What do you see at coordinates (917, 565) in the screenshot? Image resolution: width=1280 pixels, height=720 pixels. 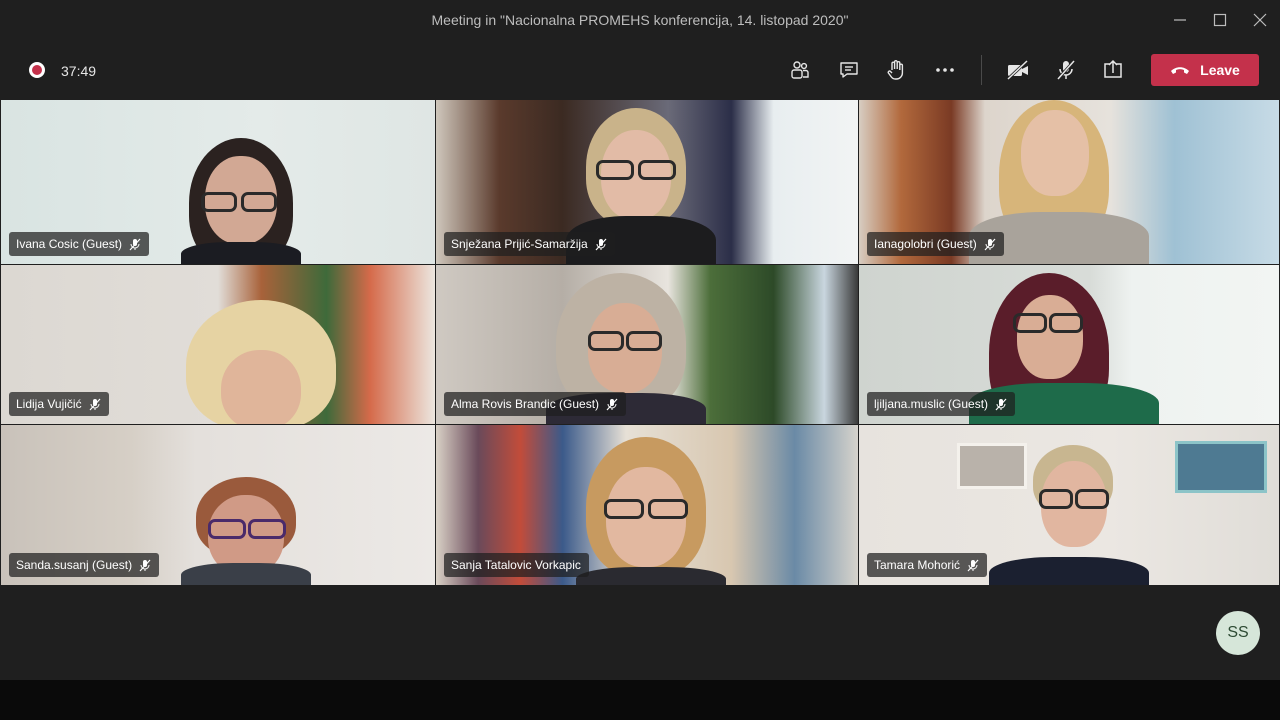 I see `participant-name: Tamara Mohorić` at bounding box center [917, 565].